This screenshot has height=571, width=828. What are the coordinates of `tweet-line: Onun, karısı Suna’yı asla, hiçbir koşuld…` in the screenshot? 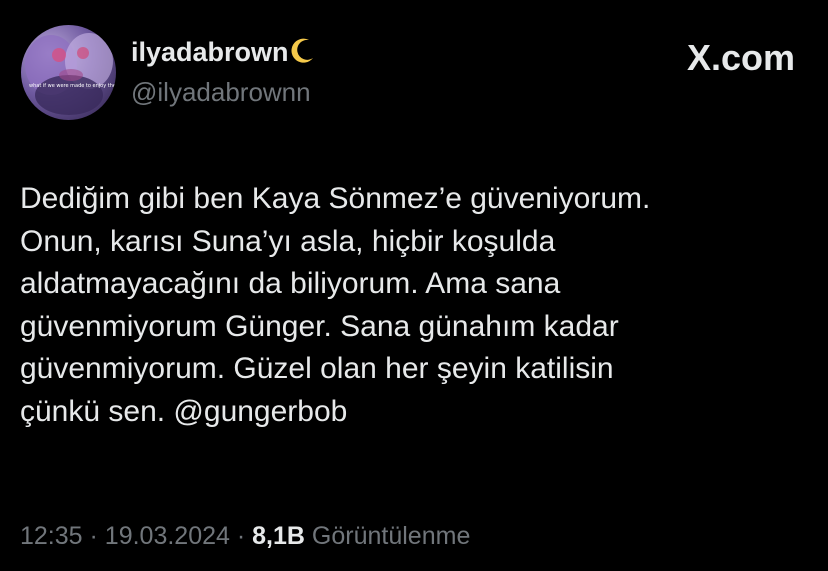 It's located at (288, 241).